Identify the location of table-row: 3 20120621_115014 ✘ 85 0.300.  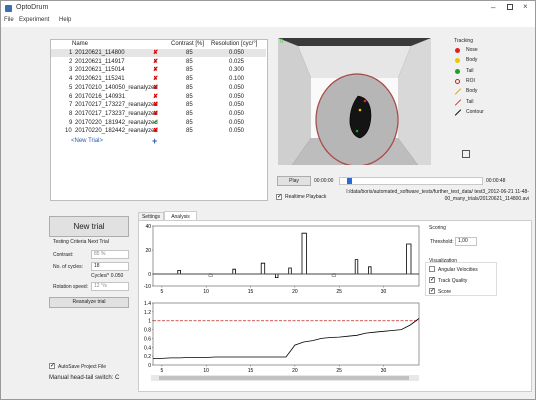
(158, 70).